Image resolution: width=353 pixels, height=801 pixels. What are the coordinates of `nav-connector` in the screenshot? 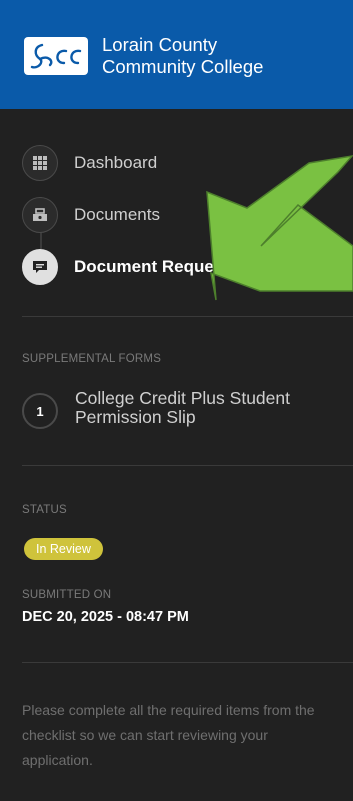 It's located at (41, 240).